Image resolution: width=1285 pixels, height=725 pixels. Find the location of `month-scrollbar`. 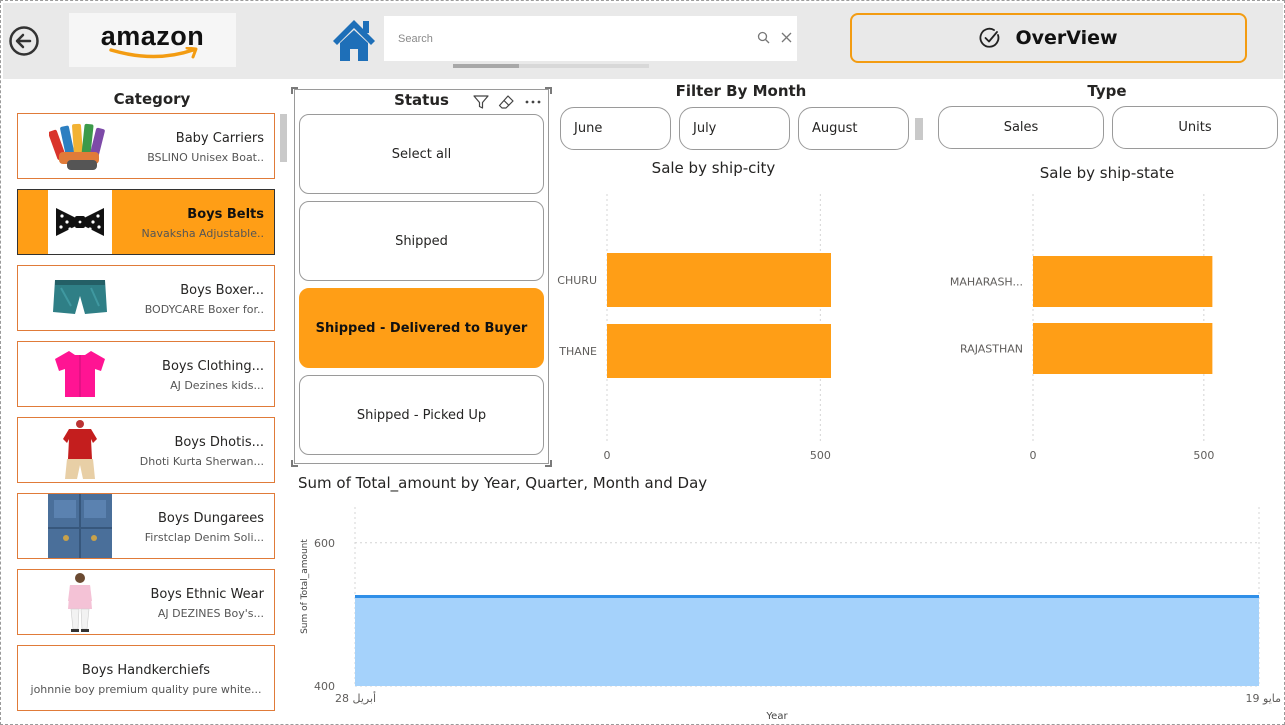

month-scrollbar is located at coordinates (919, 129).